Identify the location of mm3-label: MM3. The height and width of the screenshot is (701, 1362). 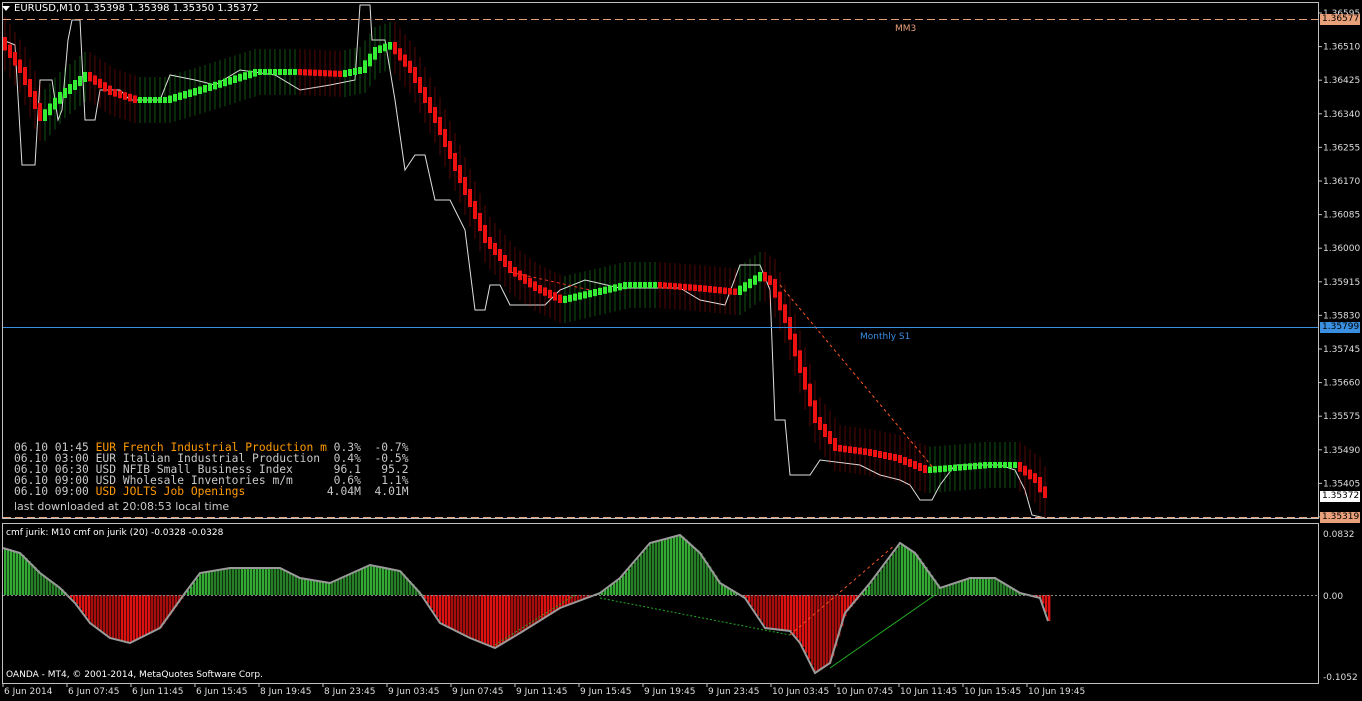
(905, 29).